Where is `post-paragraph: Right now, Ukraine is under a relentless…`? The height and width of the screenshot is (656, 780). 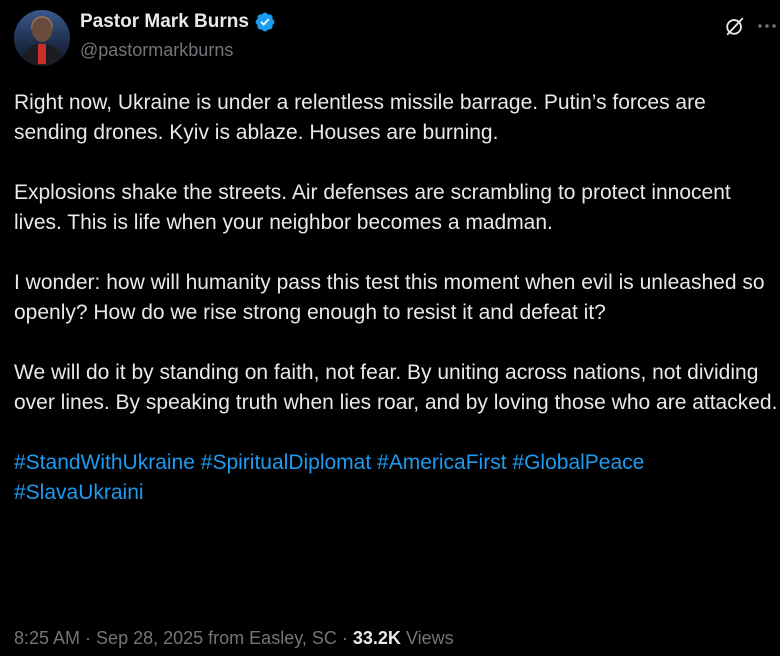 post-paragraph: Right now, Ukraine is under a relentless… is located at coordinates (360, 117).